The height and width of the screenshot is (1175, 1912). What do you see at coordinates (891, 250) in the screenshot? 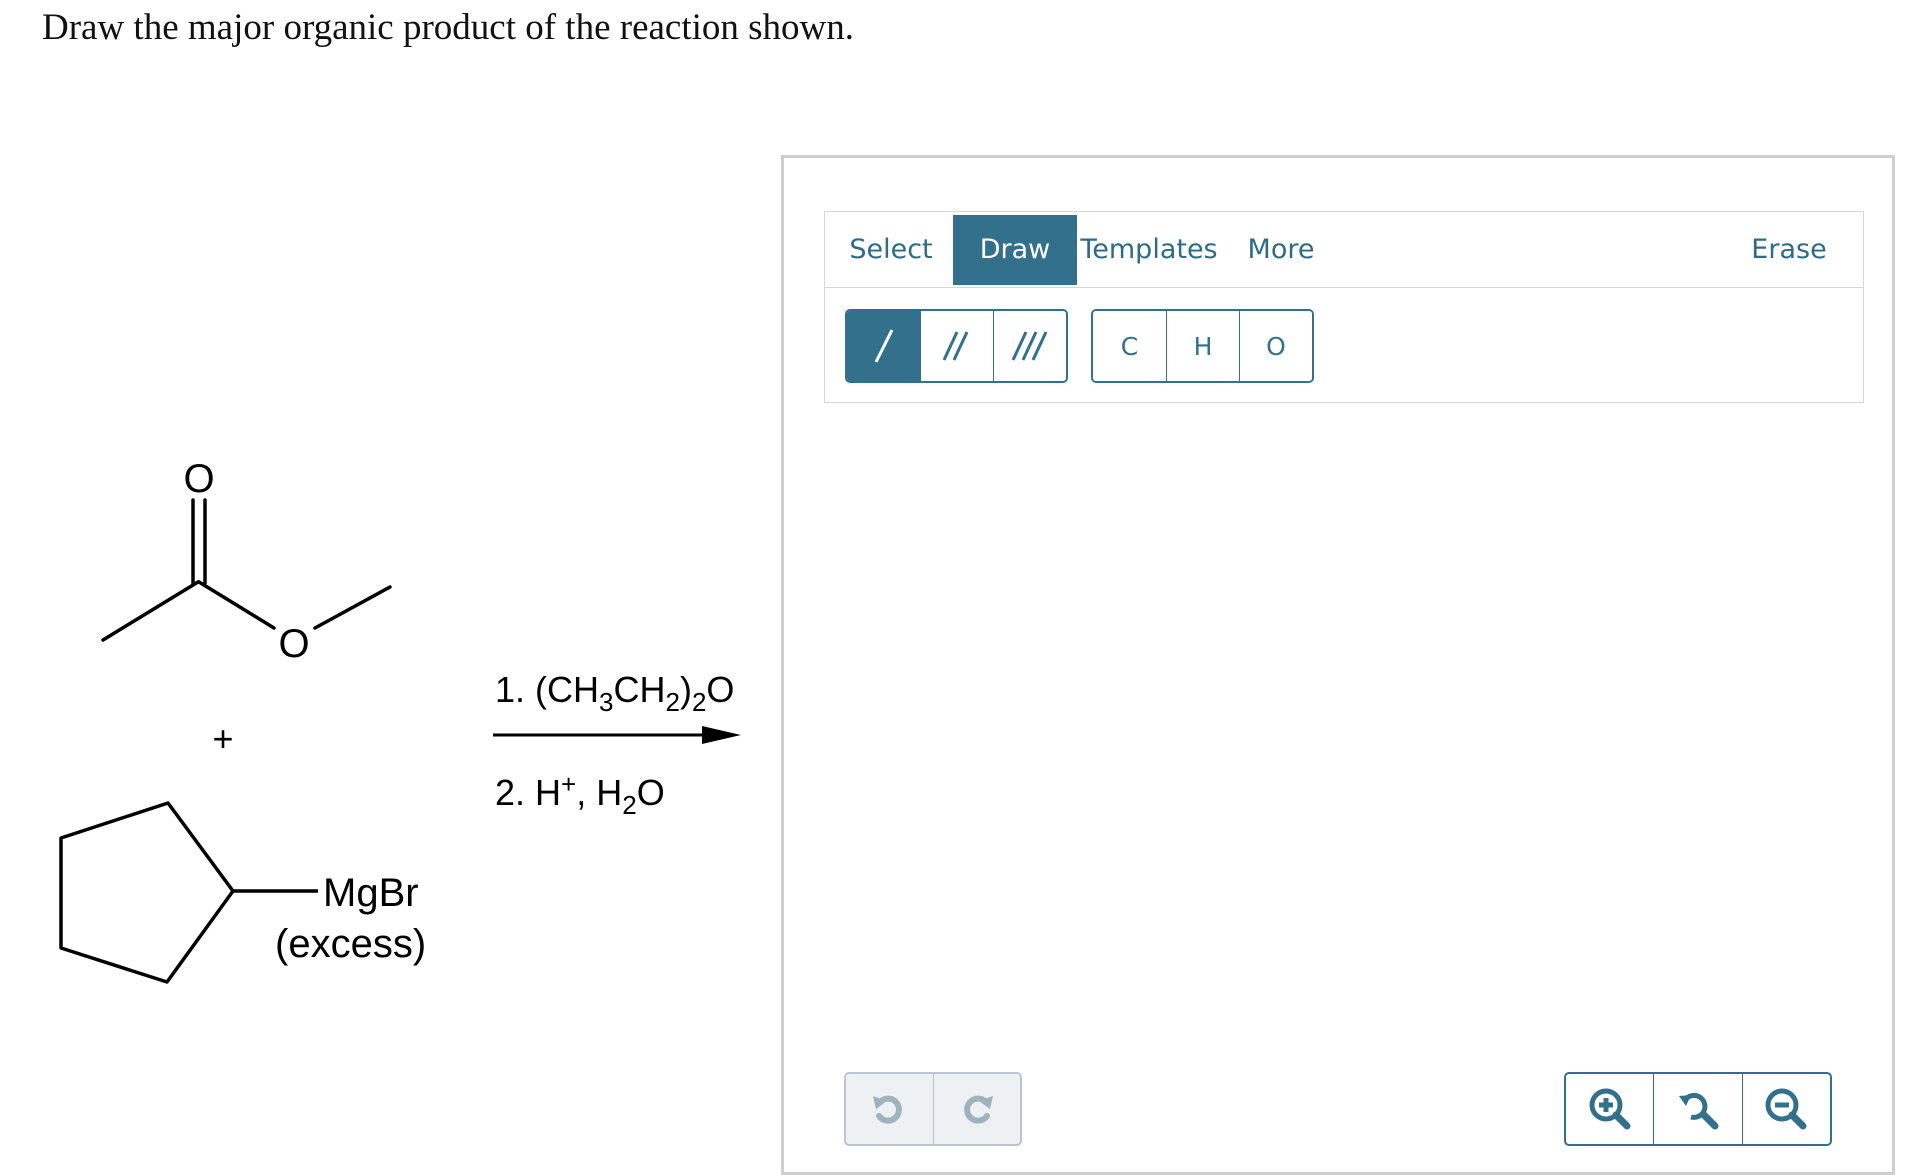
I see `tab-select: Select` at bounding box center [891, 250].